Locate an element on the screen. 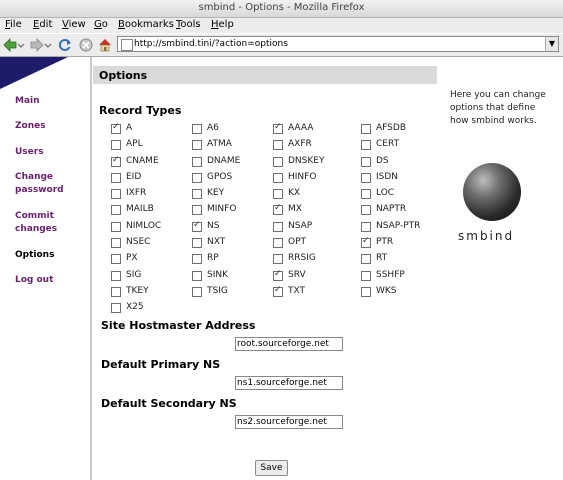  sidebar-item-main: Main is located at coordinates (27, 101).